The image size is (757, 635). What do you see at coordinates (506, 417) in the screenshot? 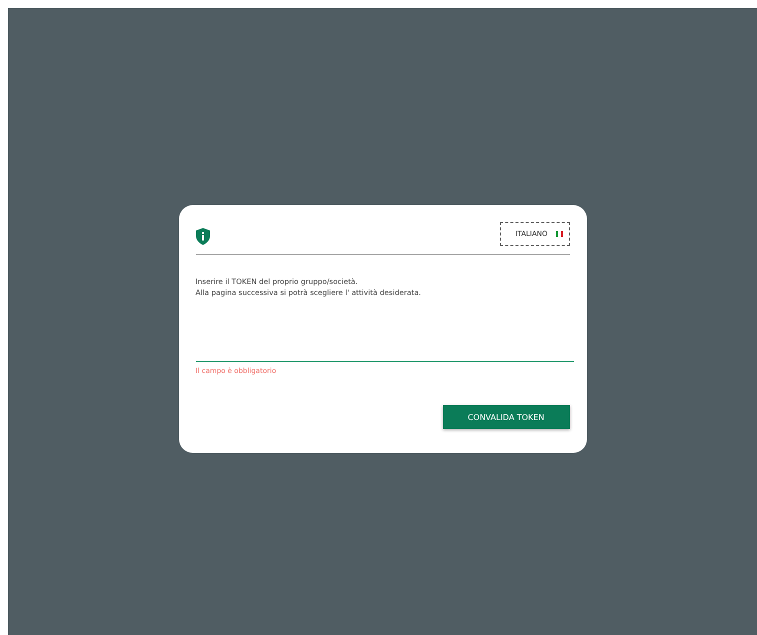
I see `validate-token-button: CONVALIDA TOKEN` at bounding box center [506, 417].